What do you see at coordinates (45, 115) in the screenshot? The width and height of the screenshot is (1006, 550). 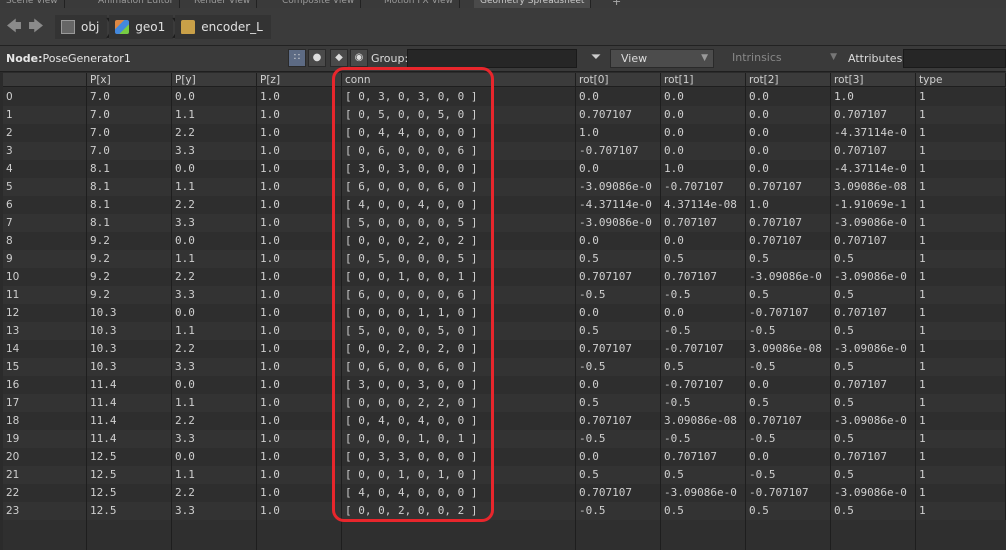 I see `cell-index: 1` at bounding box center [45, 115].